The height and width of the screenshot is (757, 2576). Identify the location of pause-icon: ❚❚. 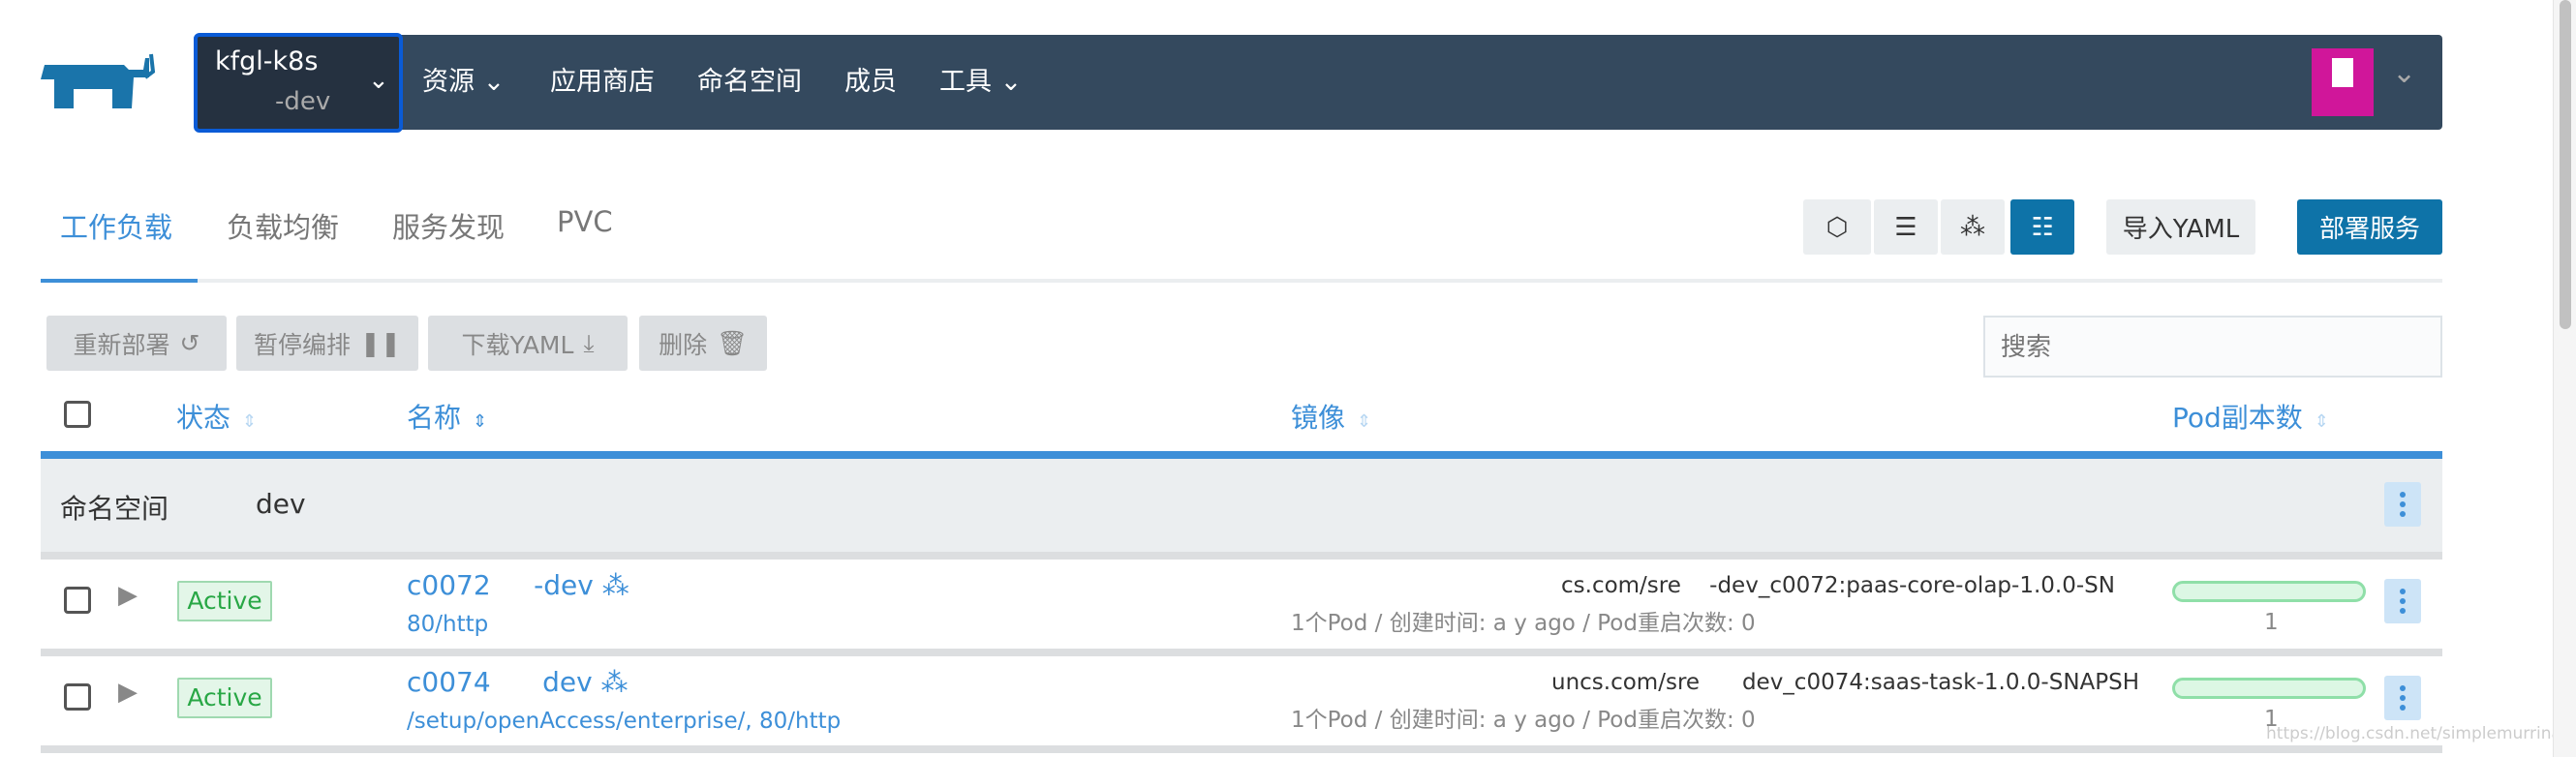
(380, 343).